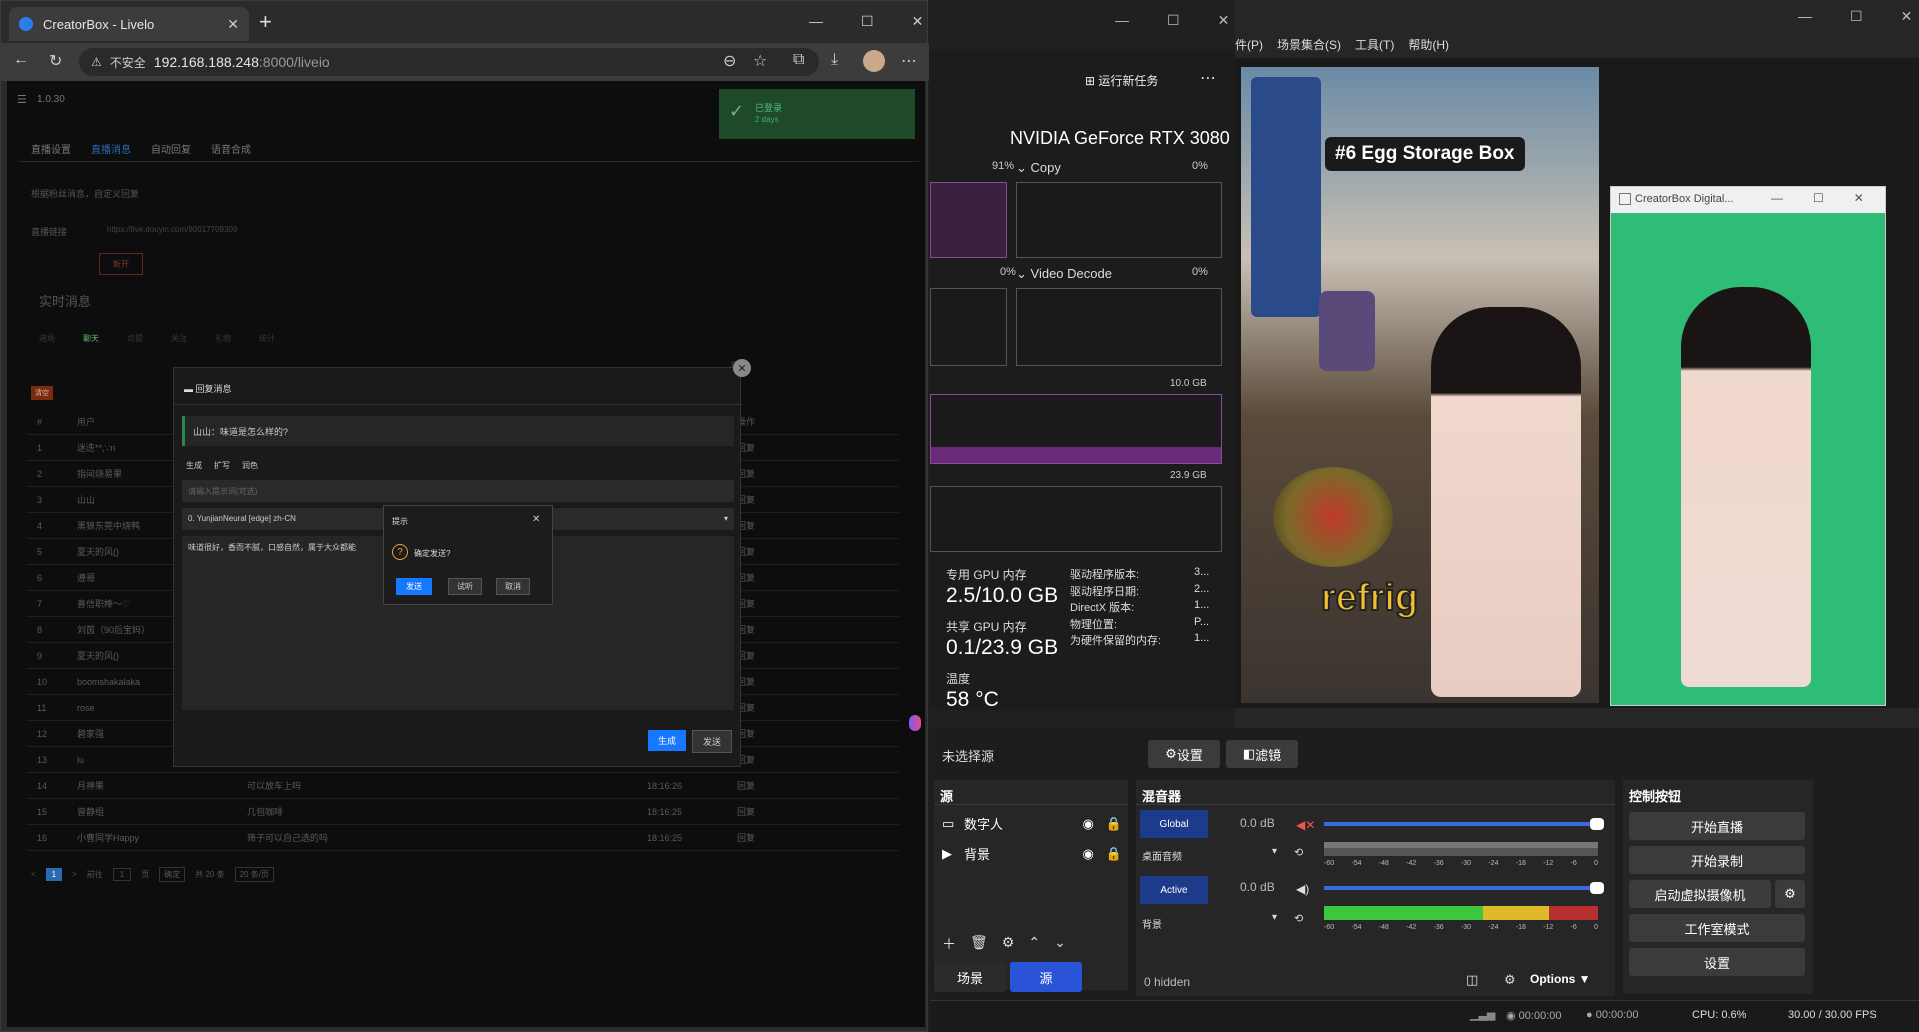 This screenshot has height=1032, width=1919. Describe the element at coordinates (1184, 754) in the screenshot. I see `source-settings-button: ⚙ 设置` at that location.